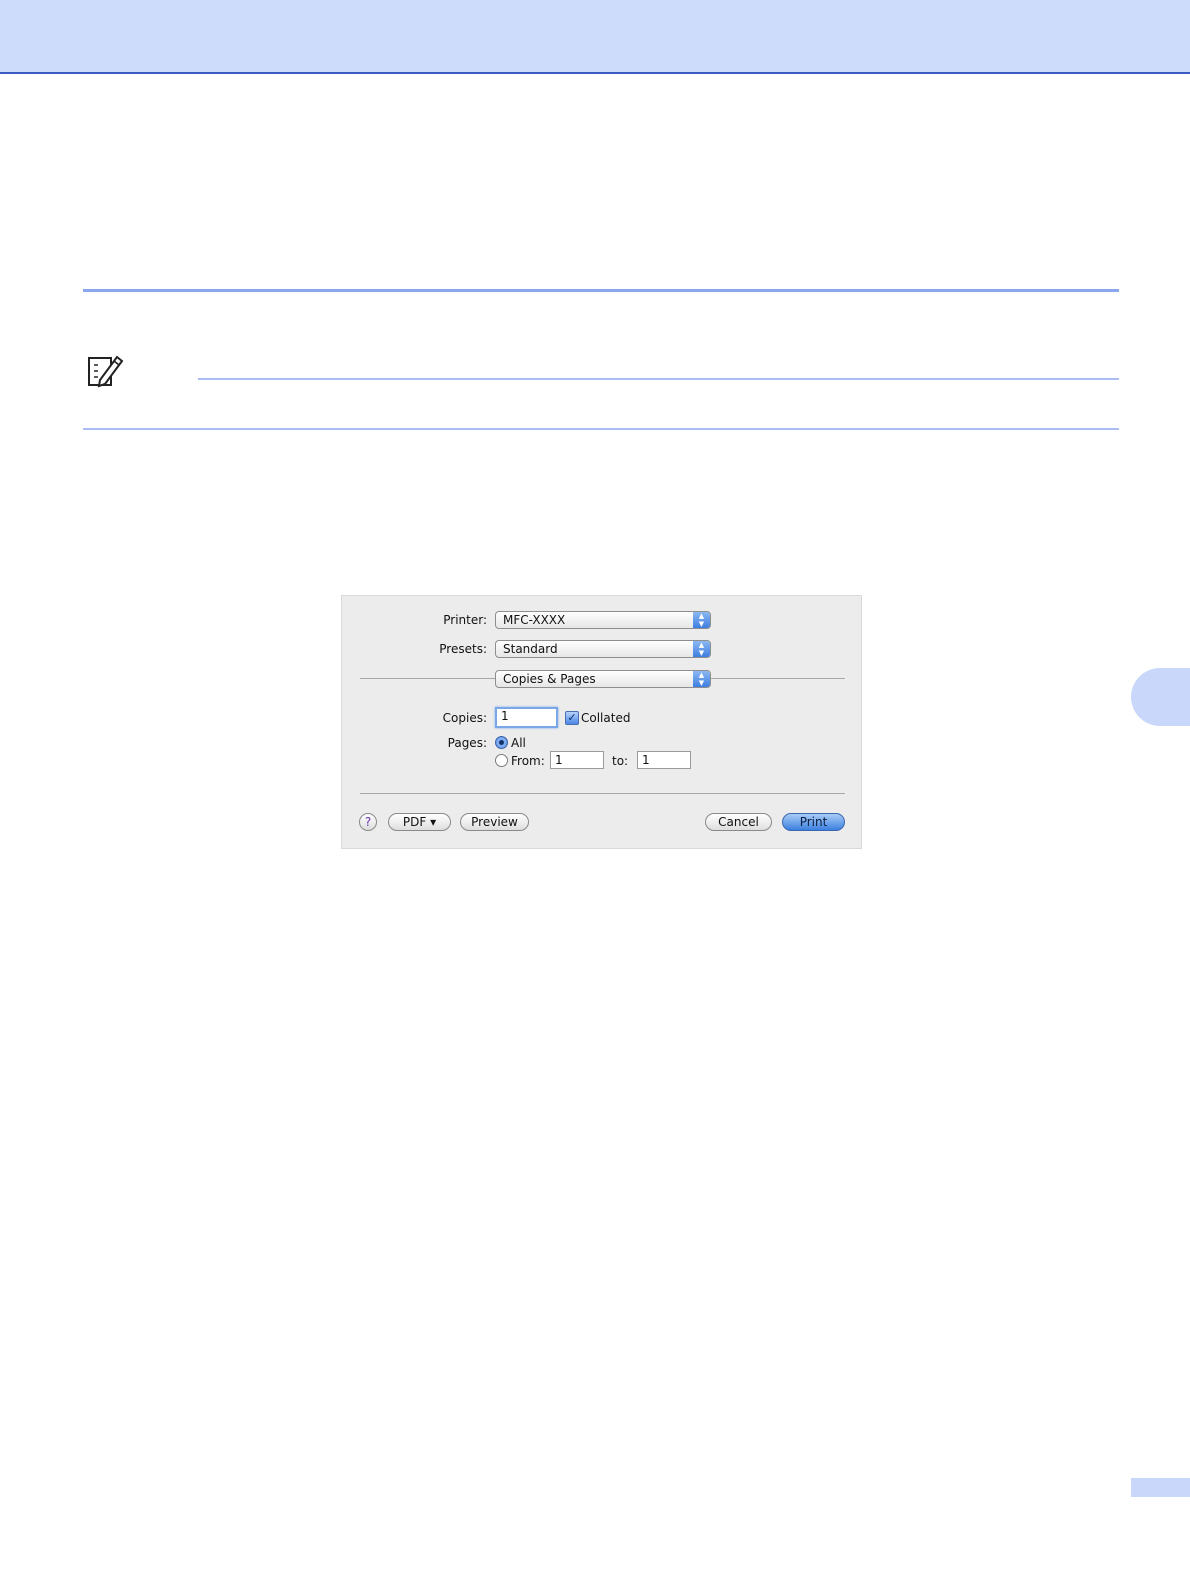  What do you see at coordinates (464, 718) in the screenshot?
I see `copies-label: Copies:` at bounding box center [464, 718].